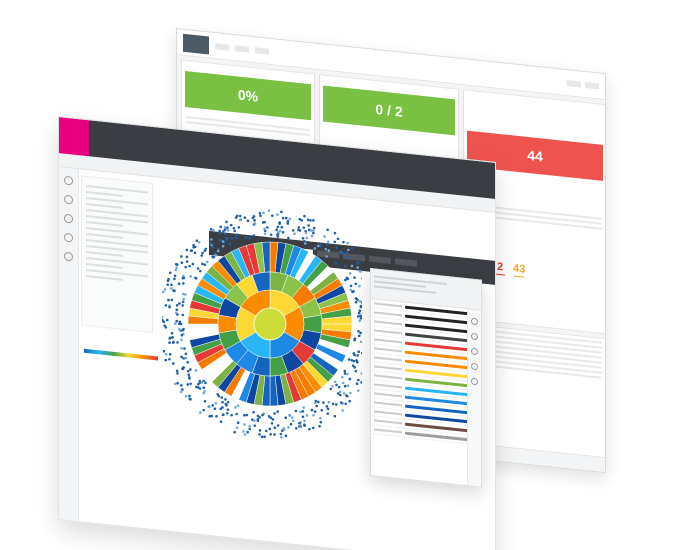  What do you see at coordinates (69, 344) in the screenshot?
I see `explorer-sidebar` at bounding box center [69, 344].